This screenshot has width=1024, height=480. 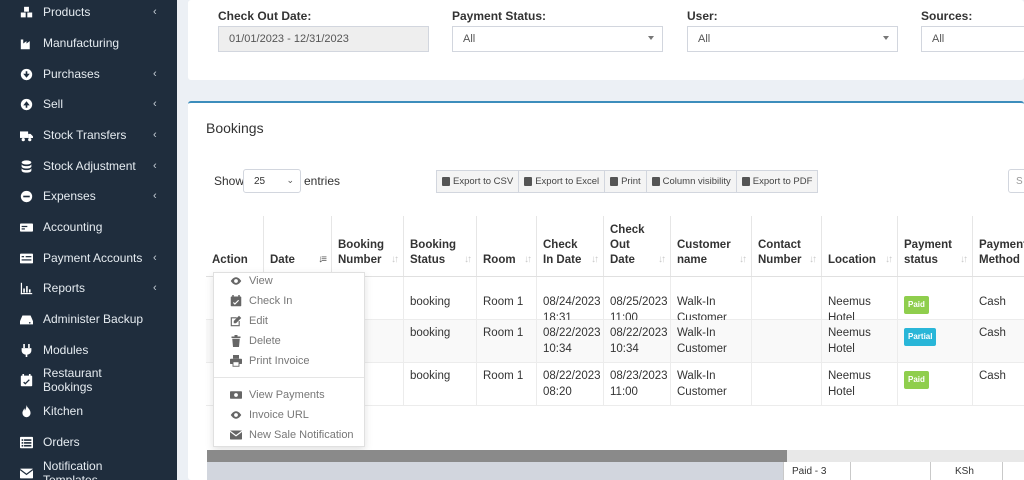 What do you see at coordinates (704, 252) in the screenshot?
I see `column-header-label: Customer name` at bounding box center [704, 252].